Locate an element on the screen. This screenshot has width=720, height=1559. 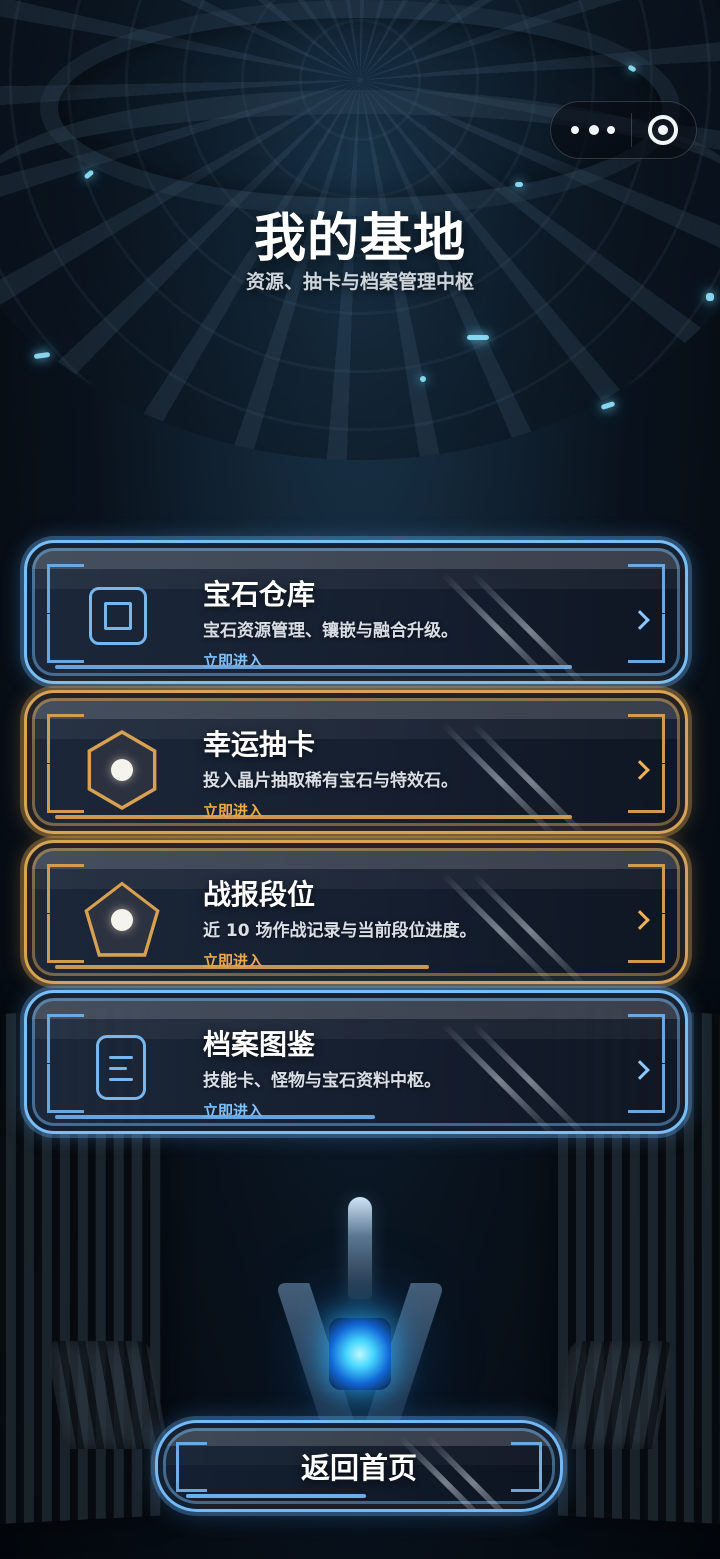
archive-codex-description: 技能卡、怪物与宝石资料中枢。 is located at coordinates (322, 1081).